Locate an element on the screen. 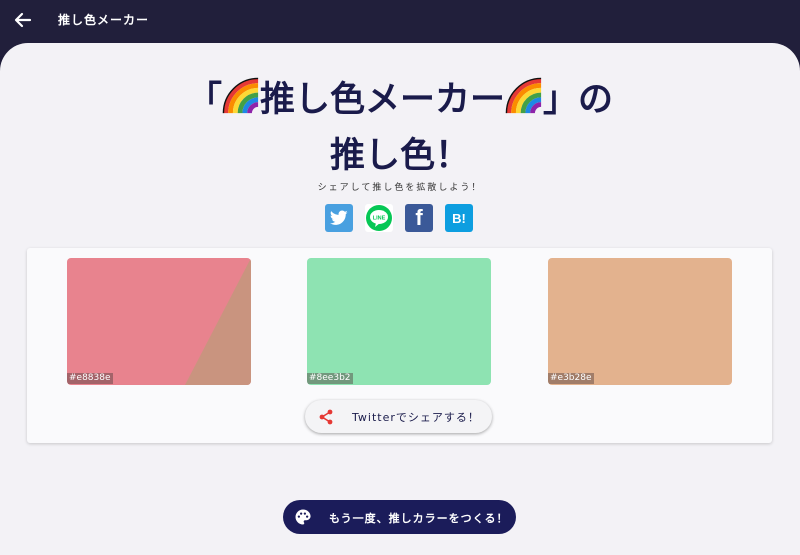 The width and height of the screenshot is (800, 555). color-swatch-1: #e8838e is located at coordinates (159, 321).